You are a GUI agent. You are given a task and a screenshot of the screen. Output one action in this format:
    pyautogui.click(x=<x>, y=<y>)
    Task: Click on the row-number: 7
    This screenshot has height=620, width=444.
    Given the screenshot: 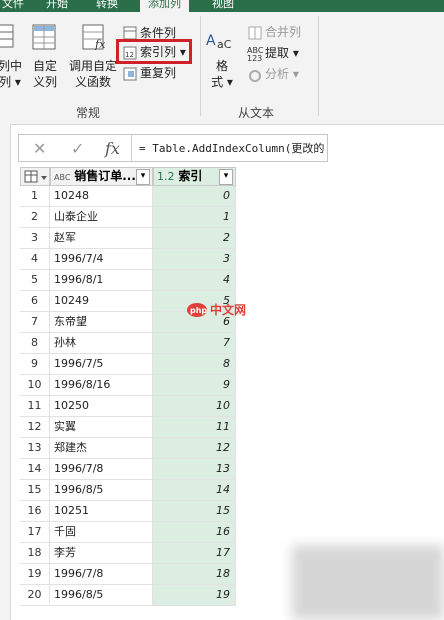 What is the action you would take?
    pyautogui.click(x=35, y=322)
    